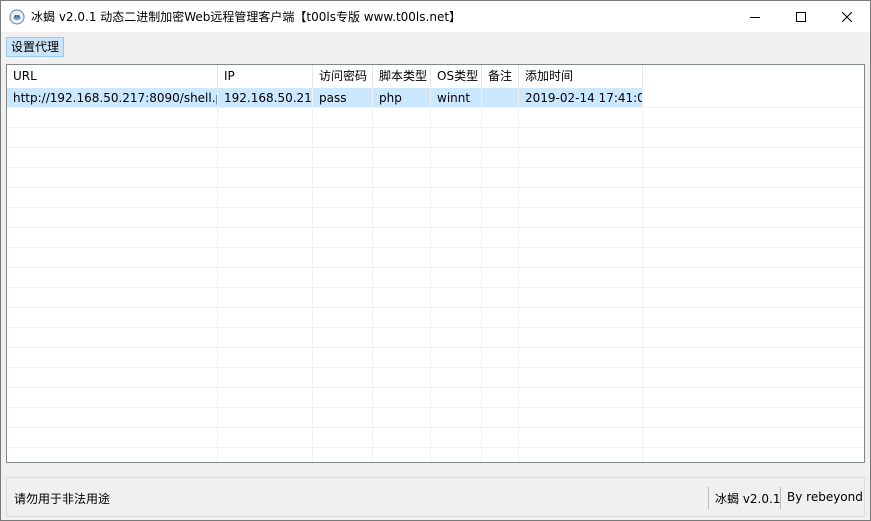 Image resolution: width=871 pixels, height=521 pixels. What do you see at coordinates (265, 76) in the screenshot?
I see `column-header-ip: IP` at bounding box center [265, 76].